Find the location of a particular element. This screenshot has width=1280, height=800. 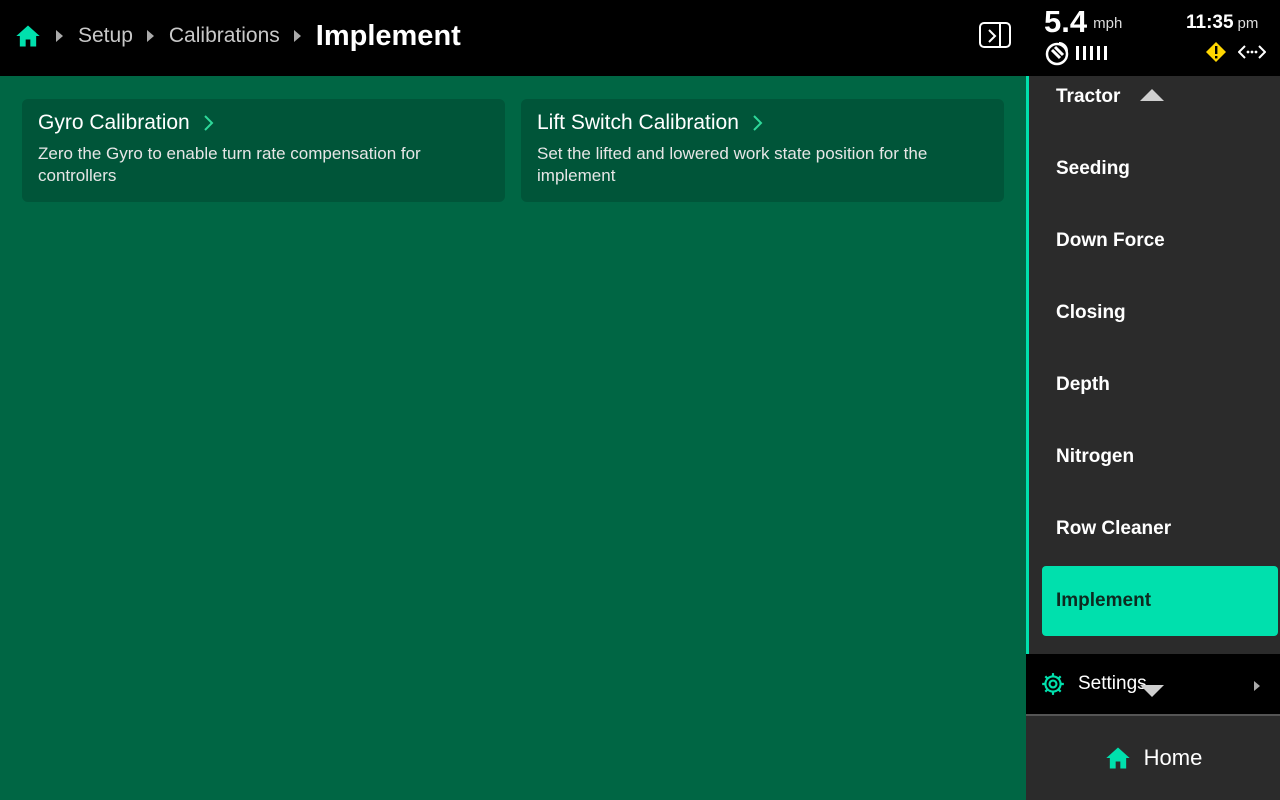

speed-unit: mph is located at coordinates (1108, 23).